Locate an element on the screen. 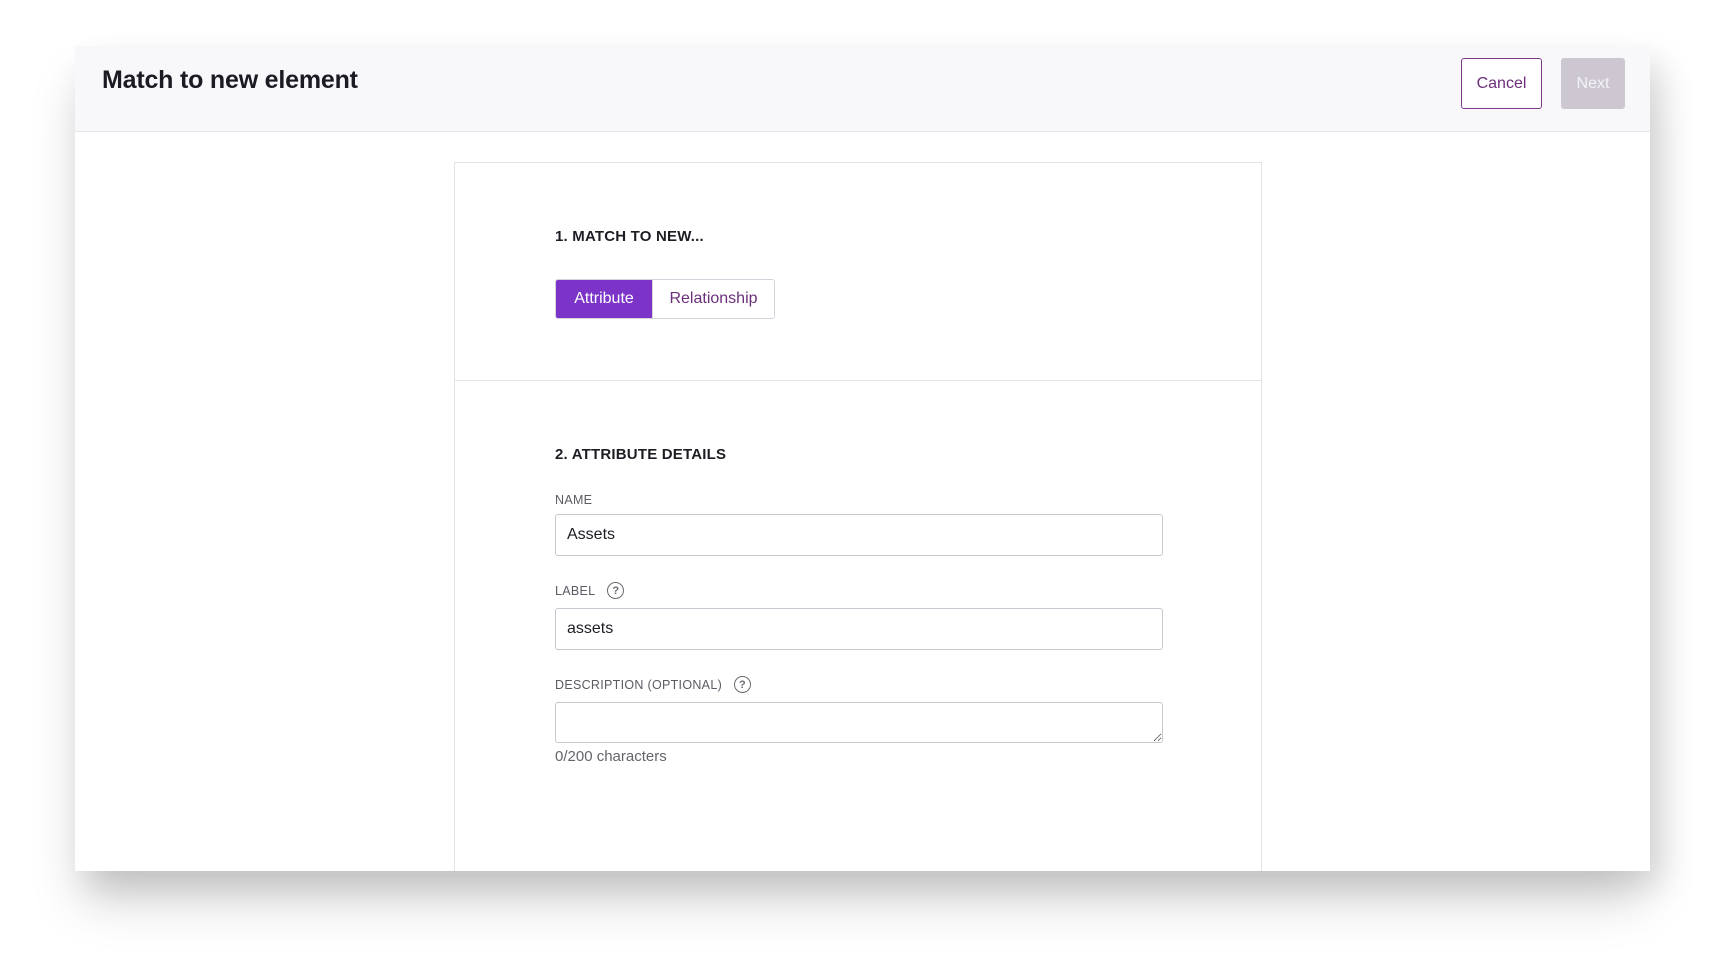 This screenshot has width=1720, height=954. toggle-relationship: Relationship is located at coordinates (713, 299).